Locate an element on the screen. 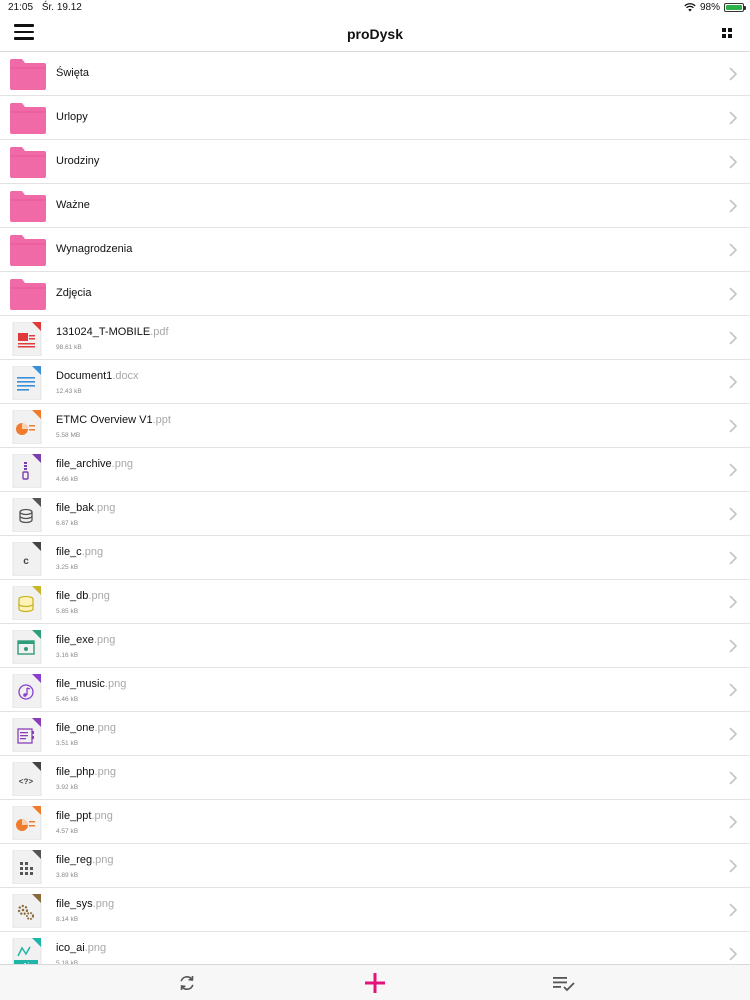 This screenshot has width=750, height=1000. file-row: 131024_T-MOBILE.pdf 98.61 kB is located at coordinates (375, 338).